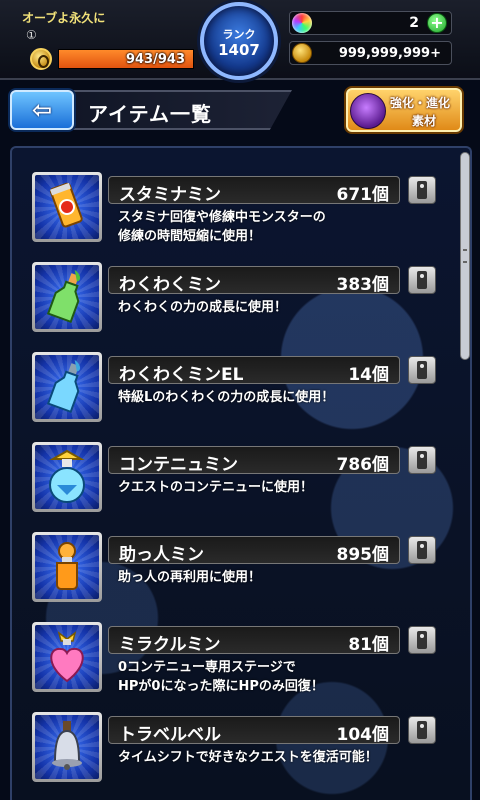 The width and height of the screenshot is (480, 800). I want to click on evo-label-line1: 強化・進化, so click(420, 103).